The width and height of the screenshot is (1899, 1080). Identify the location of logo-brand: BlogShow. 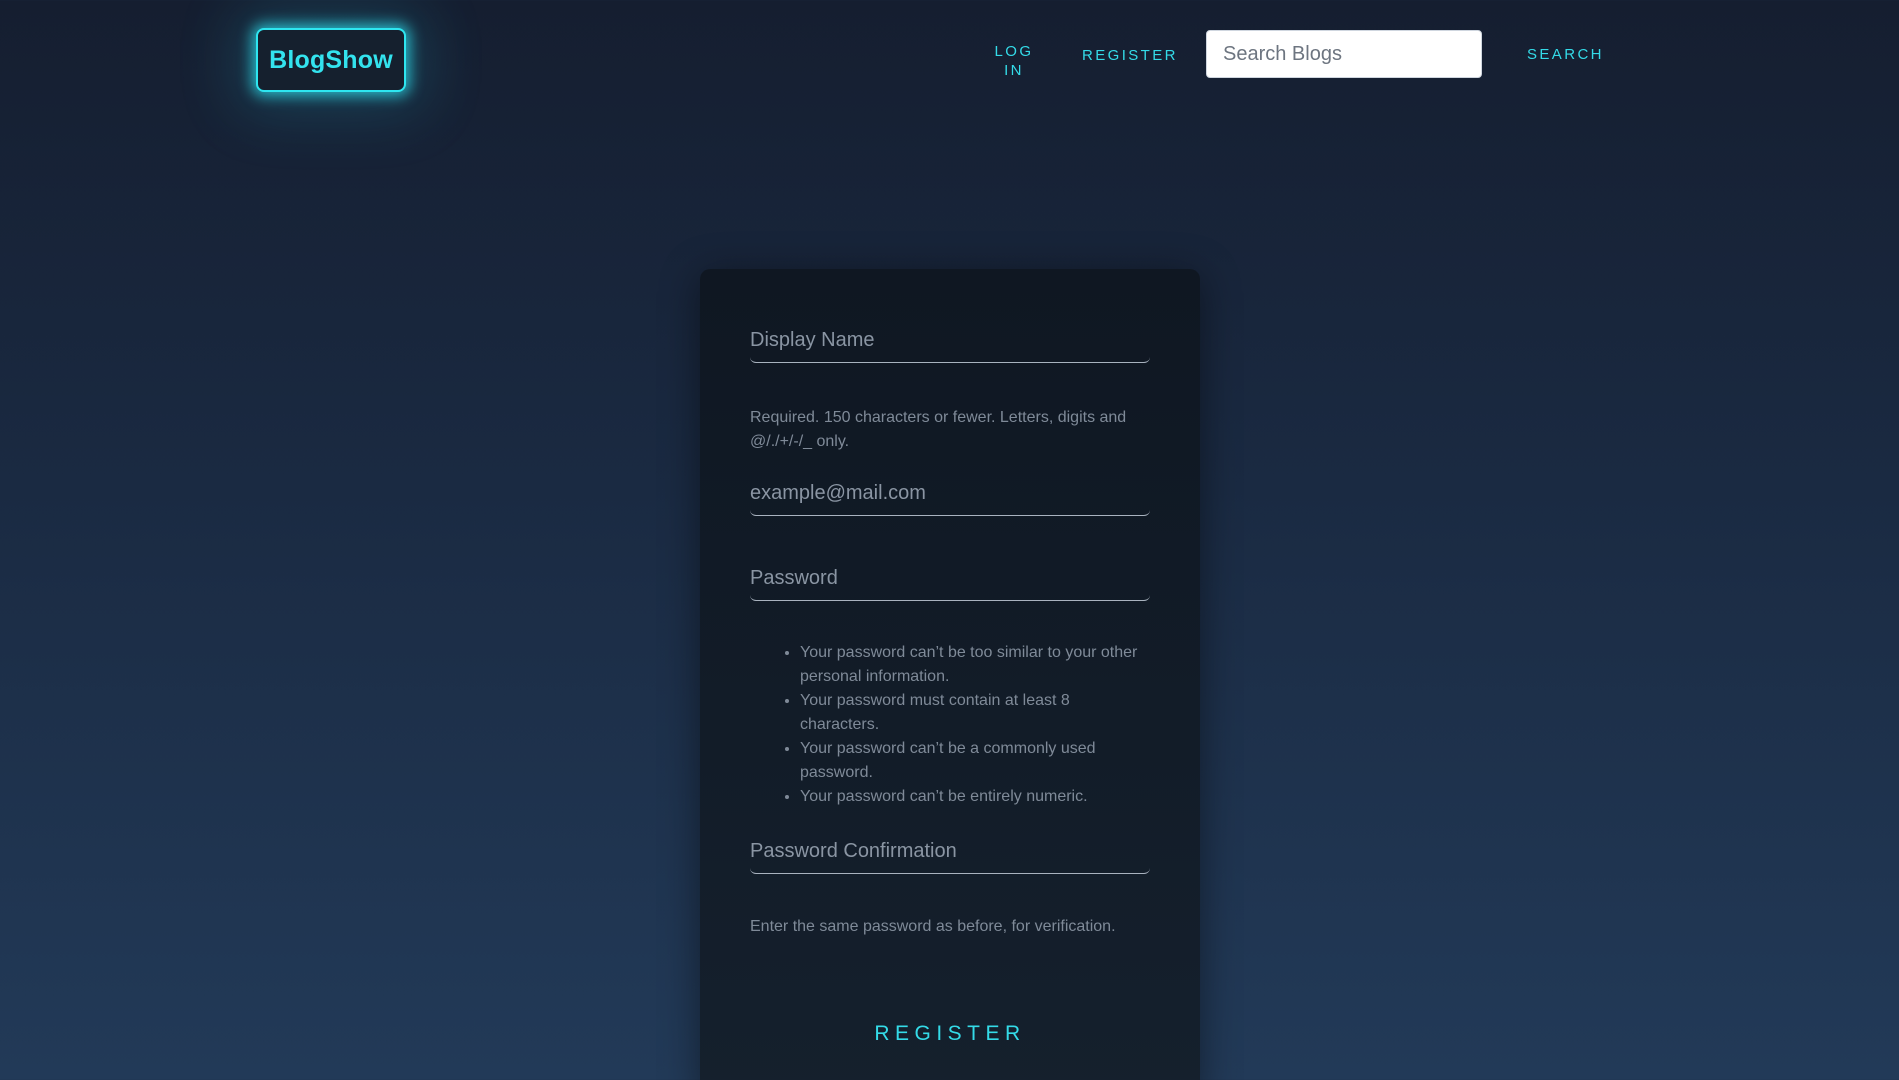
(331, 60).